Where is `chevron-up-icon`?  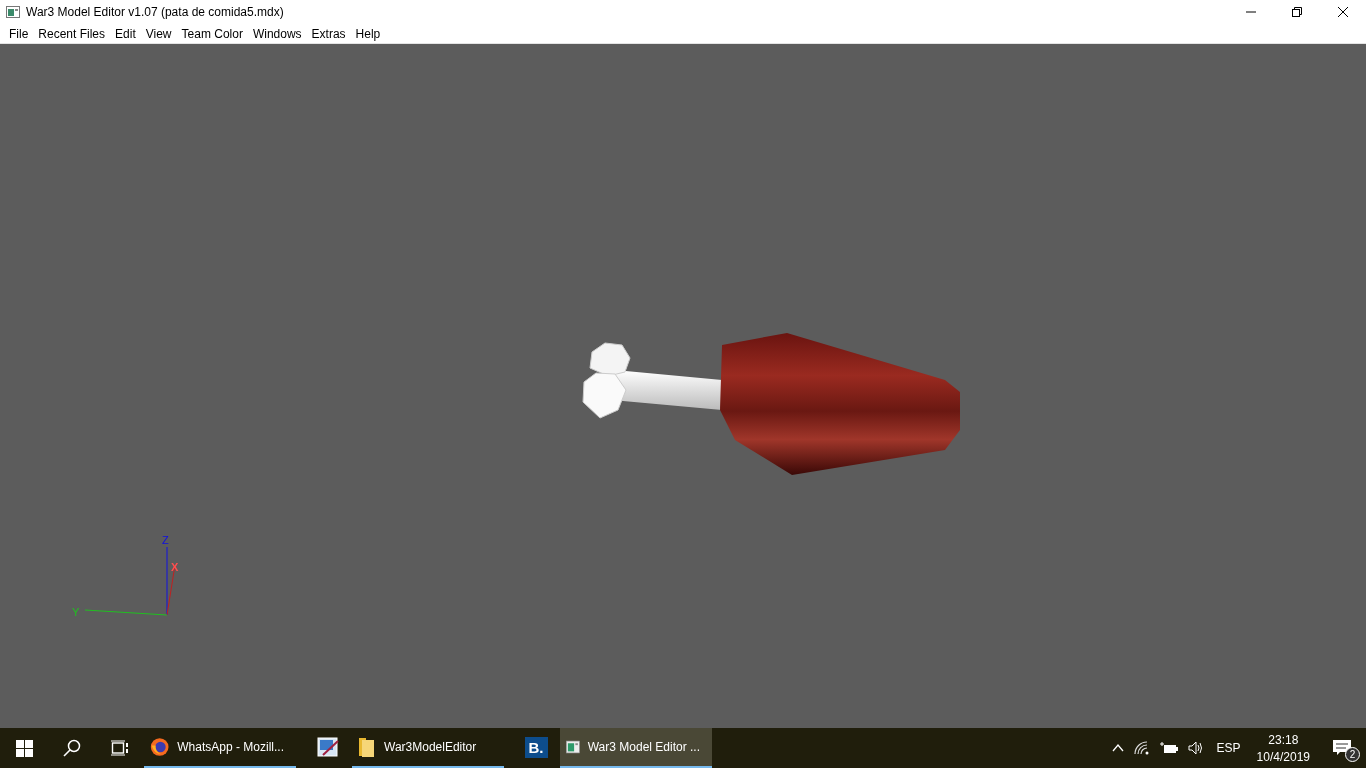 chevron-up-icon is located at coordinates (1117, 748).